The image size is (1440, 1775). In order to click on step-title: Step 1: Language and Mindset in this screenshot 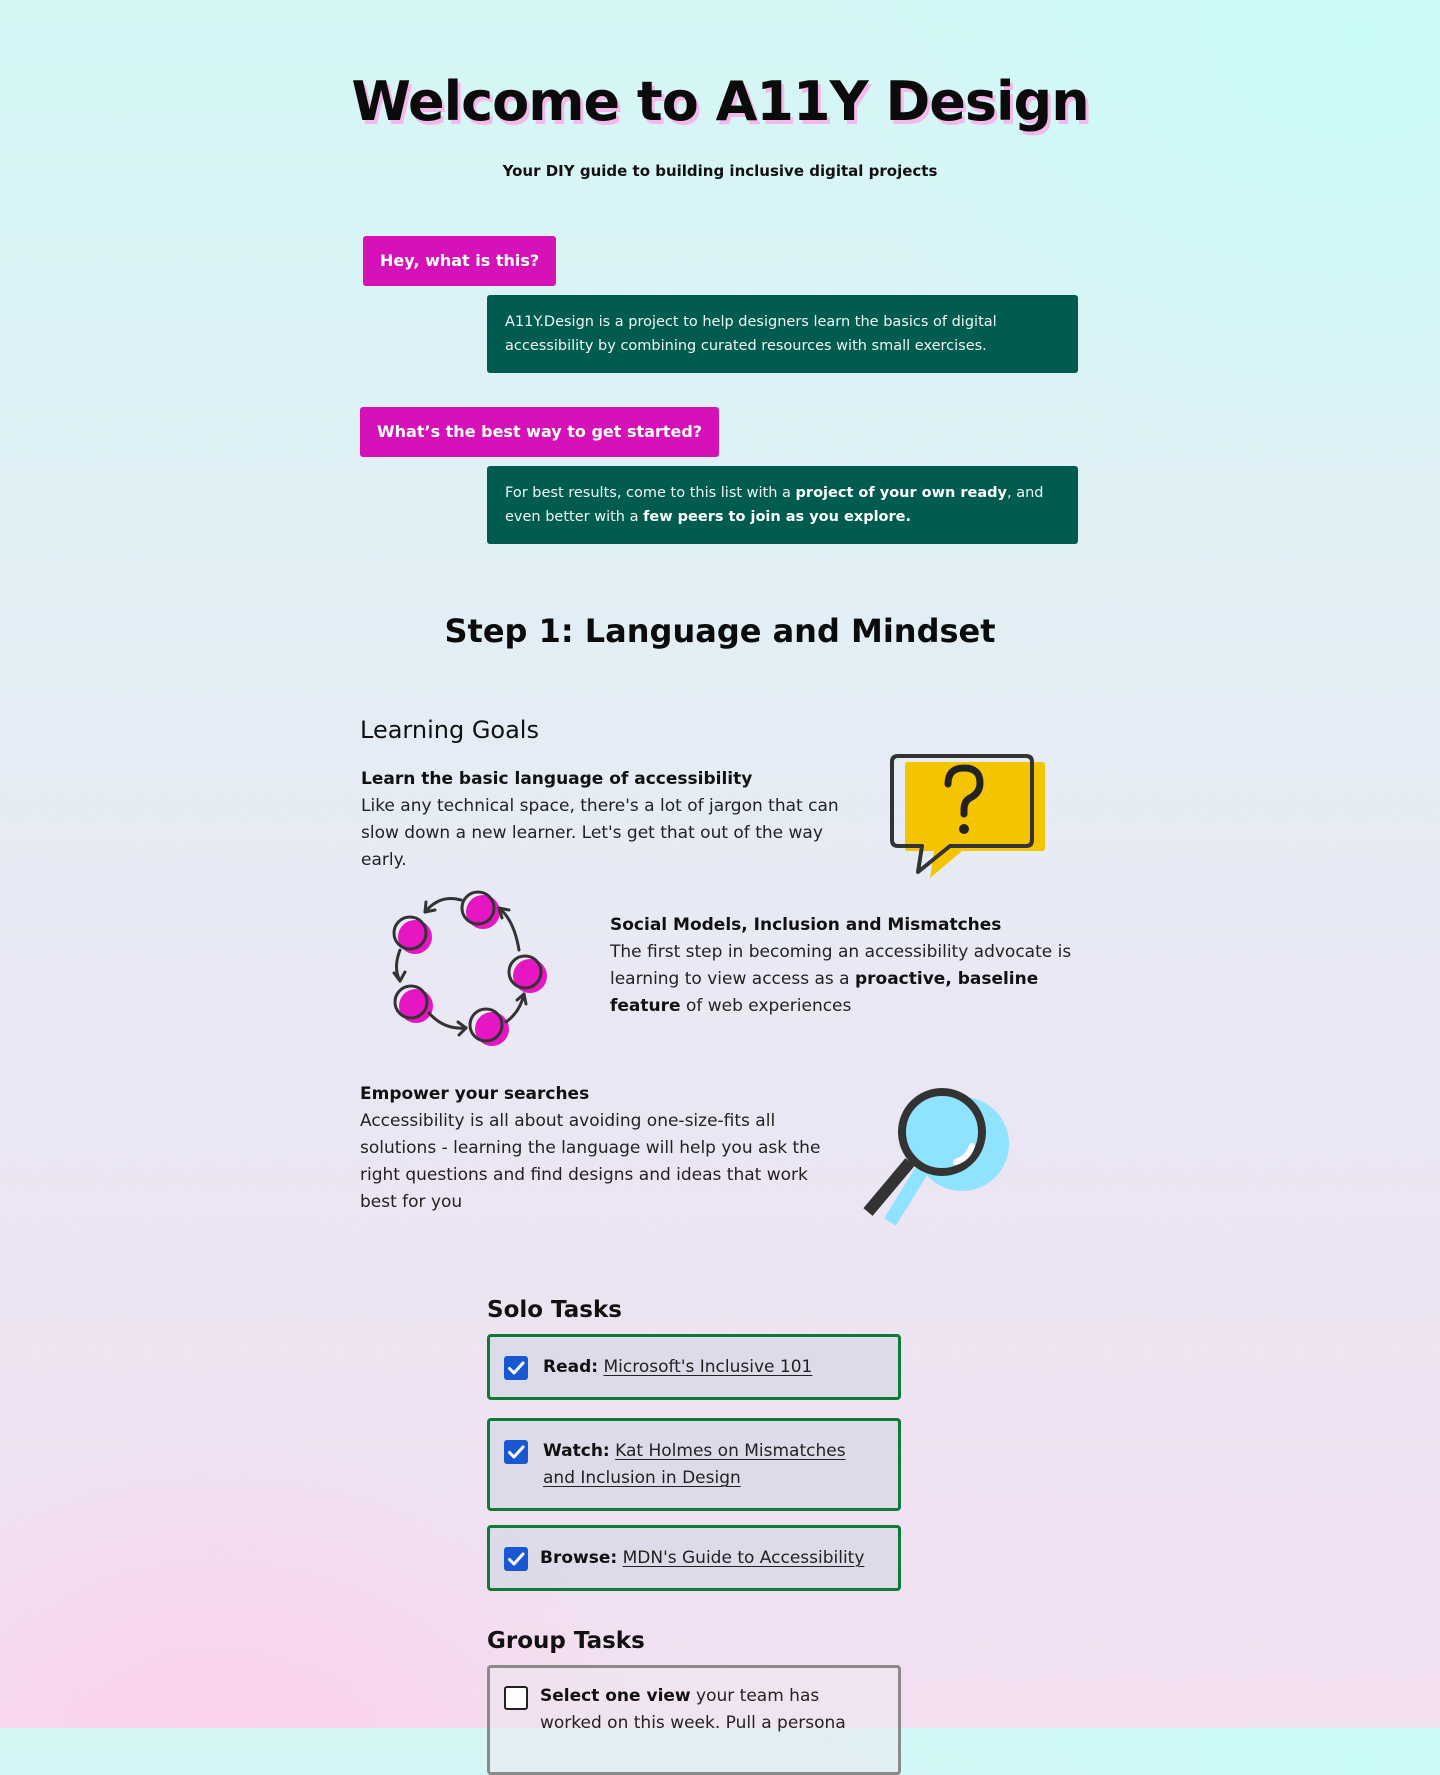, I will do `click(720, 631)`.